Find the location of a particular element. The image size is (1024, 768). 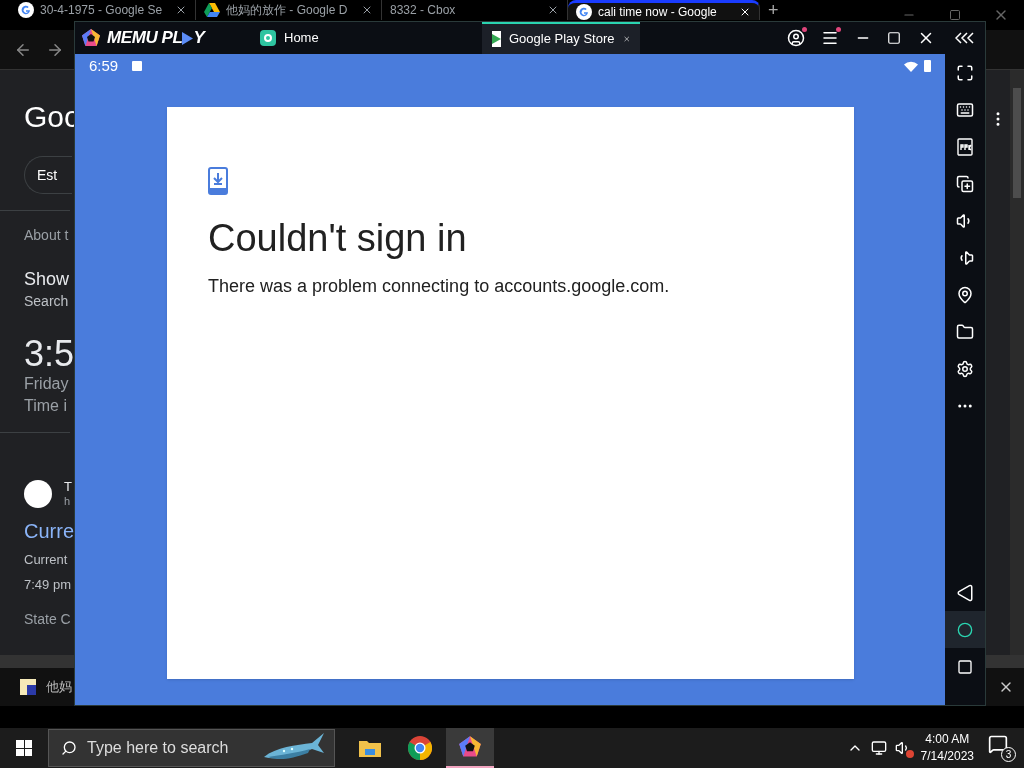

dialog-title: Couldn't sign in is located at coordinates (338, 238).